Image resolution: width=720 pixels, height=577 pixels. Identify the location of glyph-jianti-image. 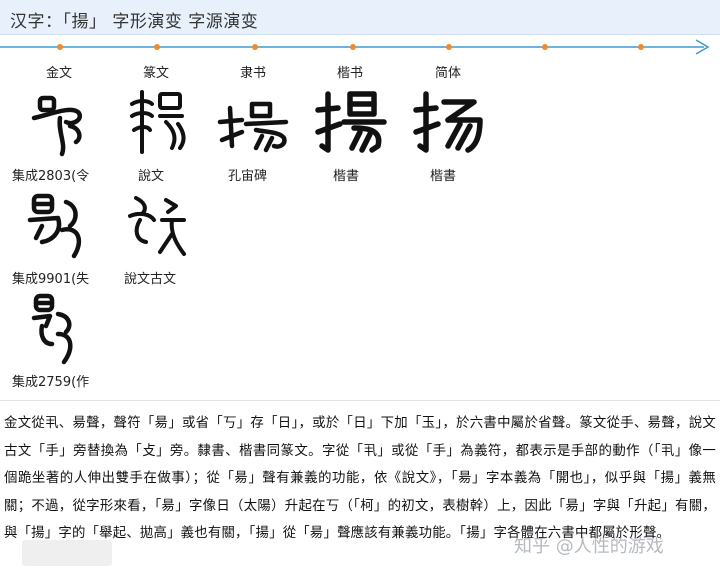
(448, 122).